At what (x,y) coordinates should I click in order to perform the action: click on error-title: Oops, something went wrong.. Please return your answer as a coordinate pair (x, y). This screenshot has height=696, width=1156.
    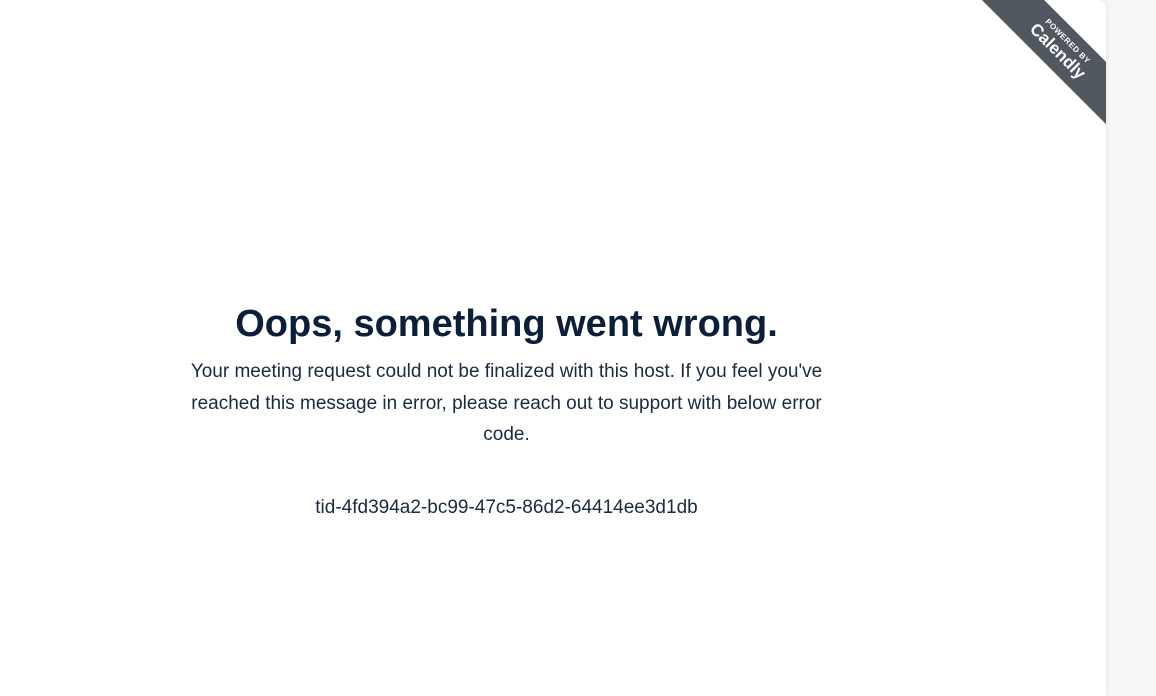
    Looking at the image, I should click on (506, 324).